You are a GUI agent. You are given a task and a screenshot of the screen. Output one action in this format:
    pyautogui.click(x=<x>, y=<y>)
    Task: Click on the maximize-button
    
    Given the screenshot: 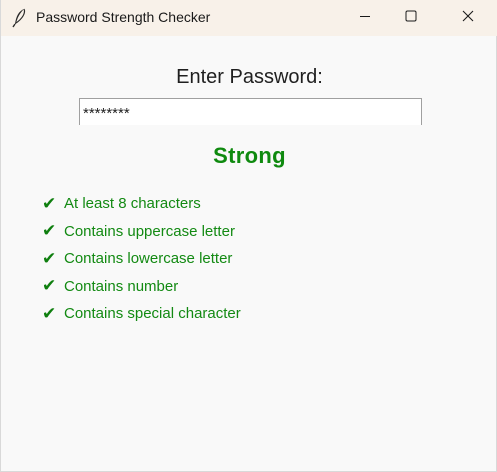 What is the action you would take?
    pyautogui.click(x=411, y=18)
    